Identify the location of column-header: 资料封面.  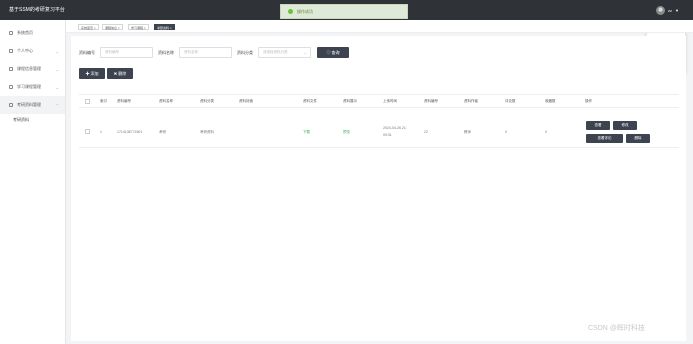
(246, 101).